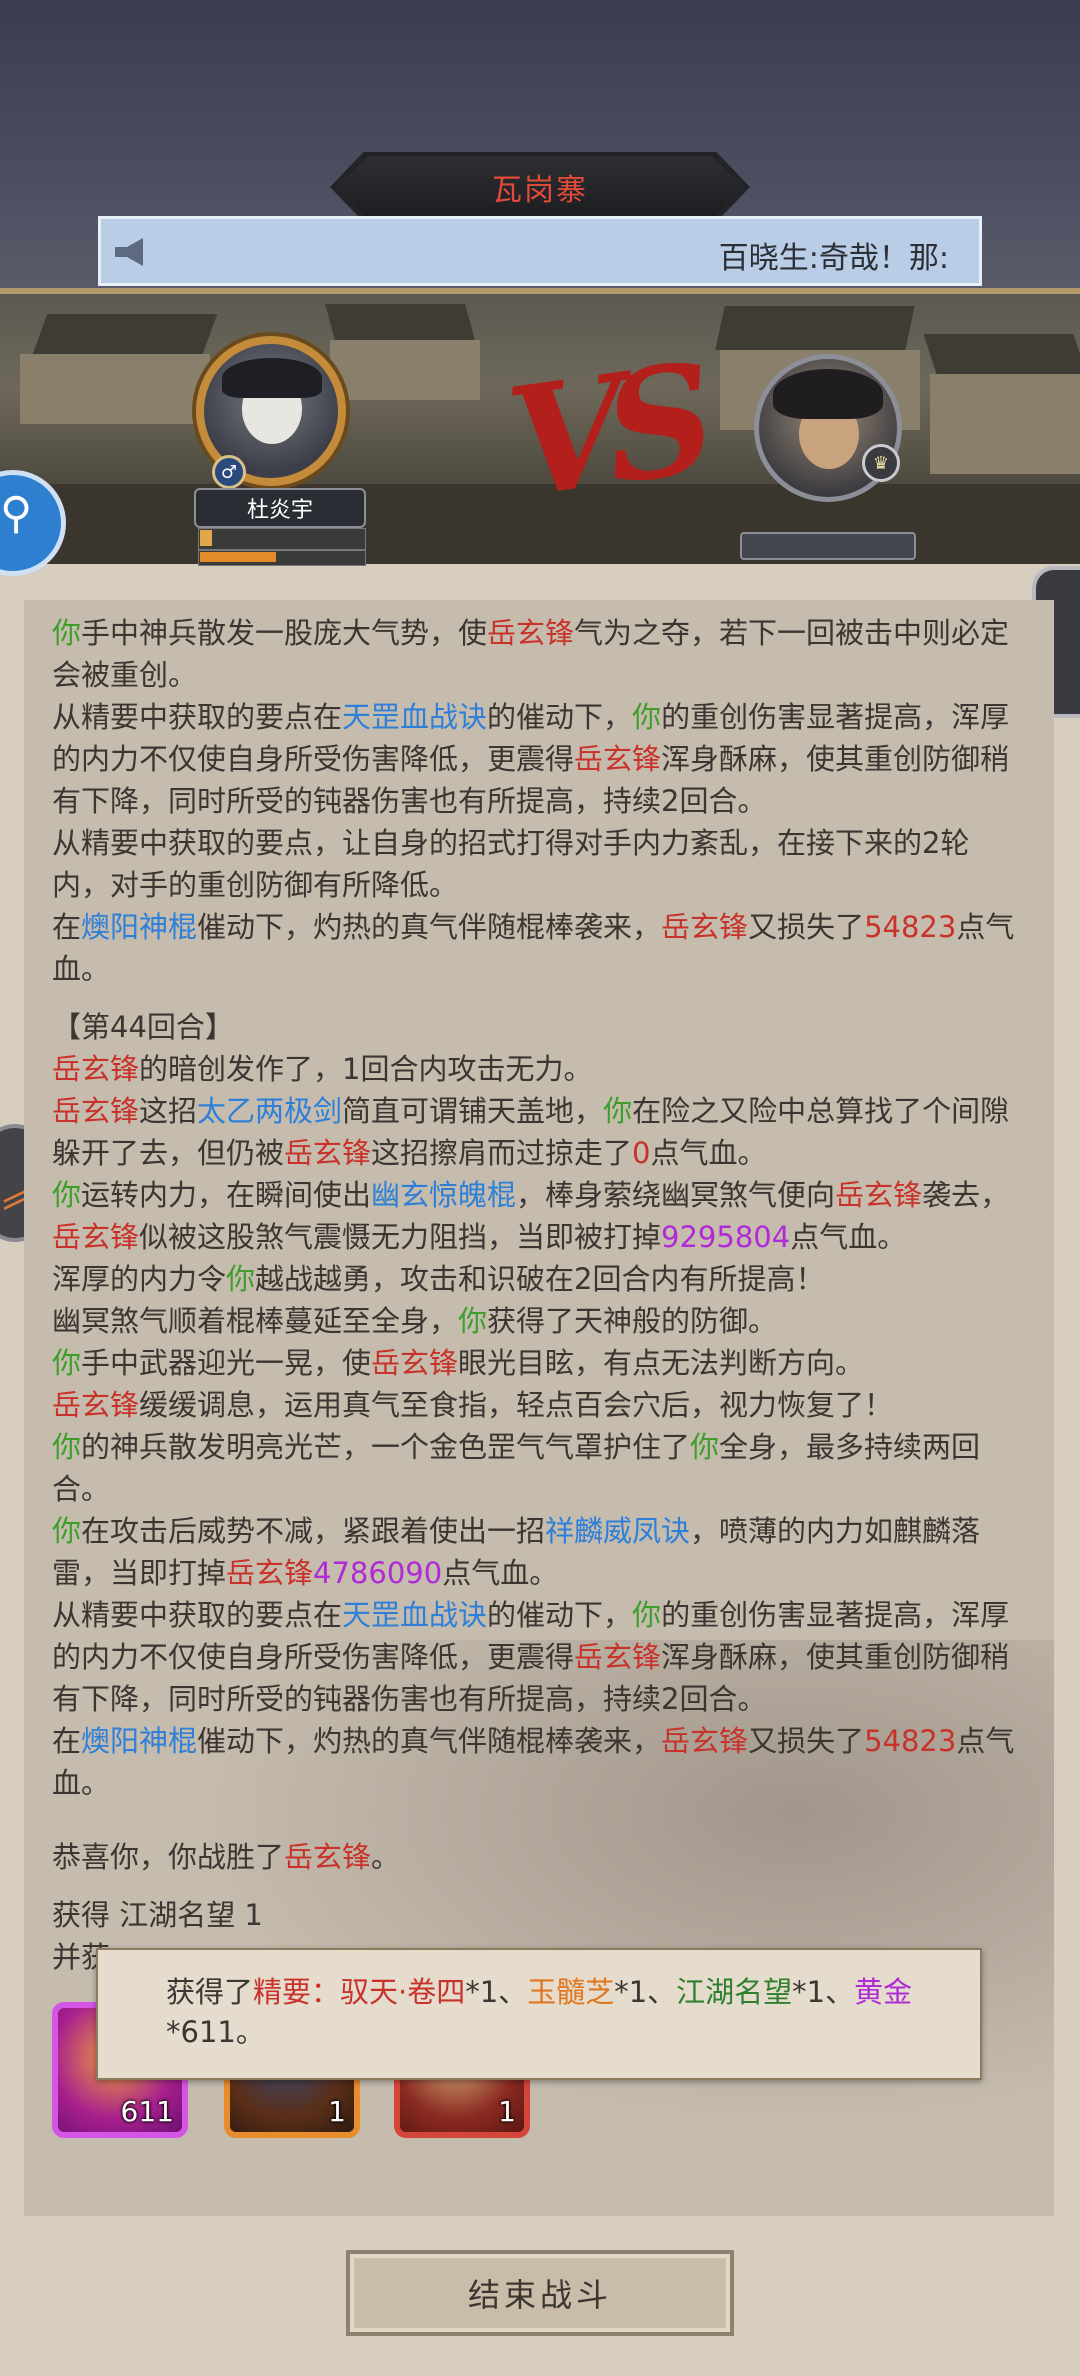  Describe the element at coordinates (539, 1857) in the screenshot. I see `victory-message: 恭喜你，你战胜了岳玄锋。` at that location.